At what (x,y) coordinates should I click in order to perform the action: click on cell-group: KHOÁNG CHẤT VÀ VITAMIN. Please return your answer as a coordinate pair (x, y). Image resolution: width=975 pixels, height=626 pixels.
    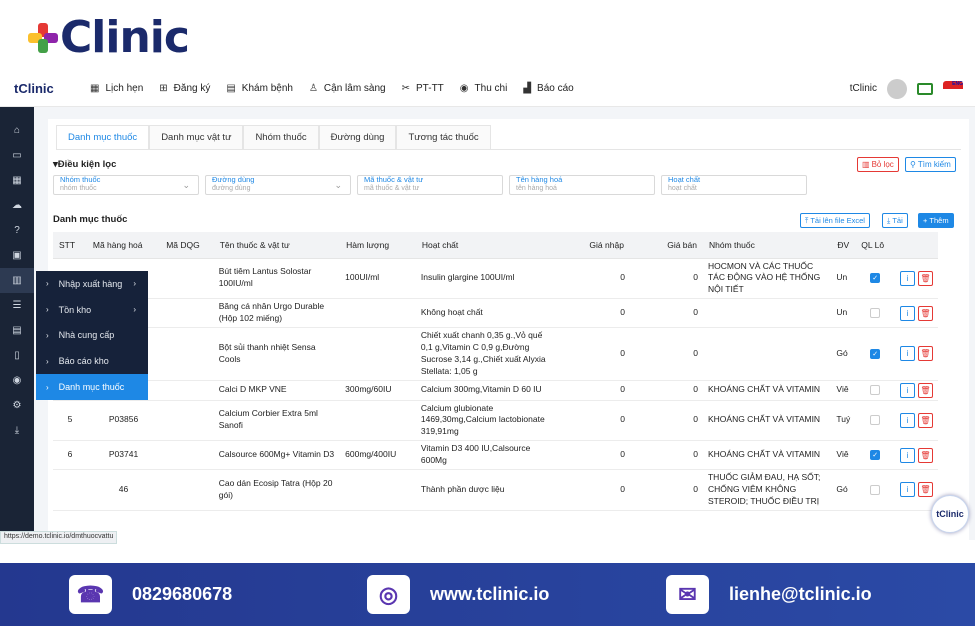
    Looking at the image, I should click on (767, 390).